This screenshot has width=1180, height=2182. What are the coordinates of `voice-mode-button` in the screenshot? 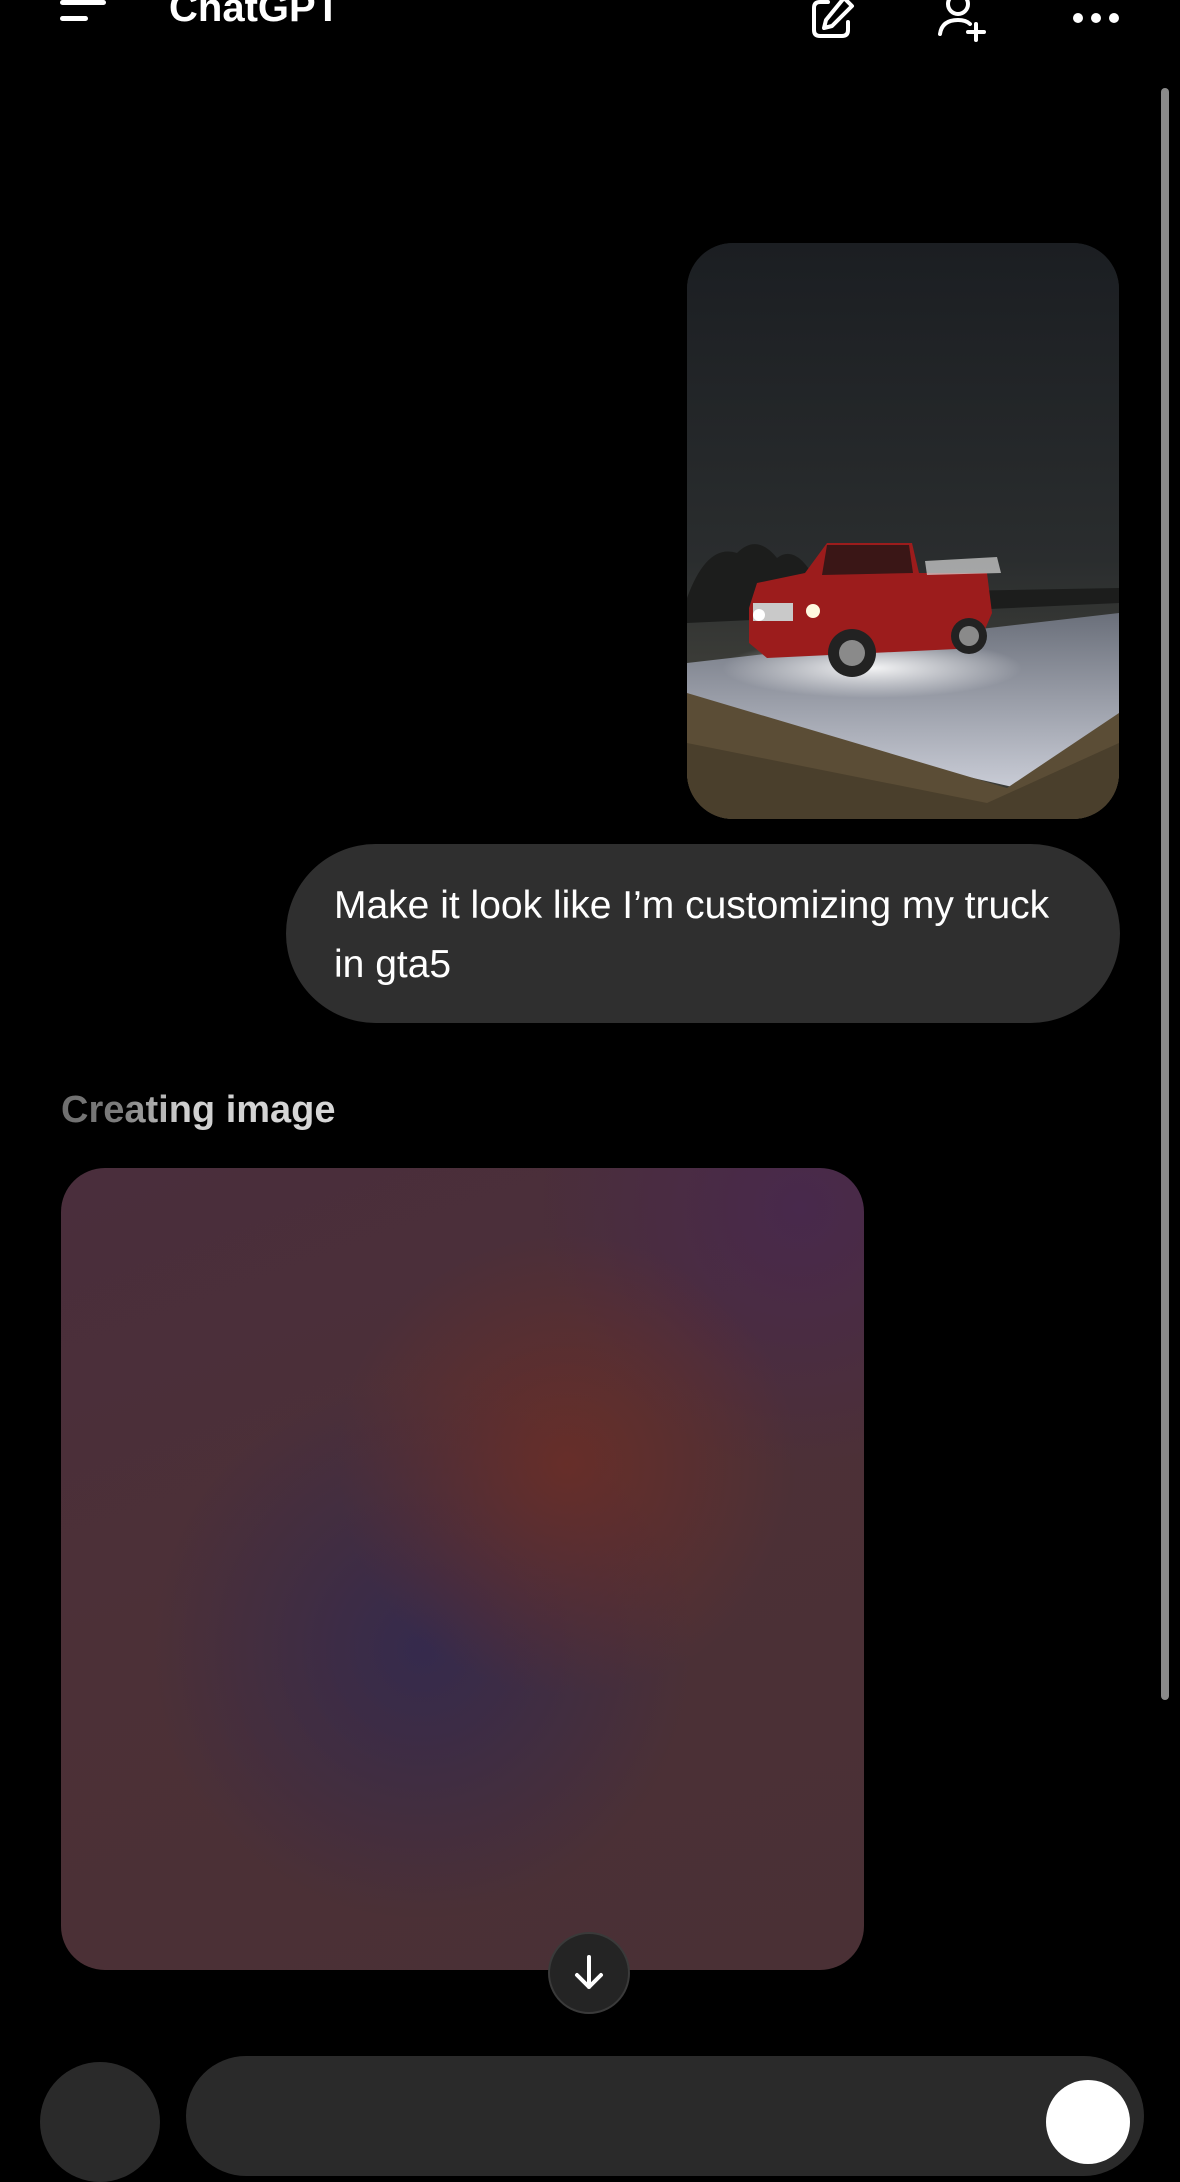 It's located at (1088, 2122).